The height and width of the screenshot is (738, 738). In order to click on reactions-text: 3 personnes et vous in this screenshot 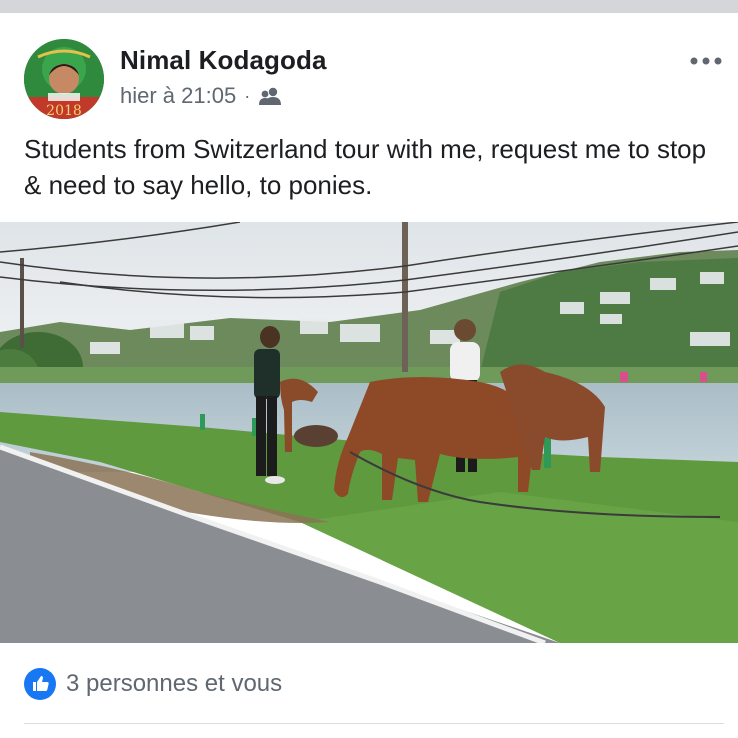, I will do `click(174, 683)`.